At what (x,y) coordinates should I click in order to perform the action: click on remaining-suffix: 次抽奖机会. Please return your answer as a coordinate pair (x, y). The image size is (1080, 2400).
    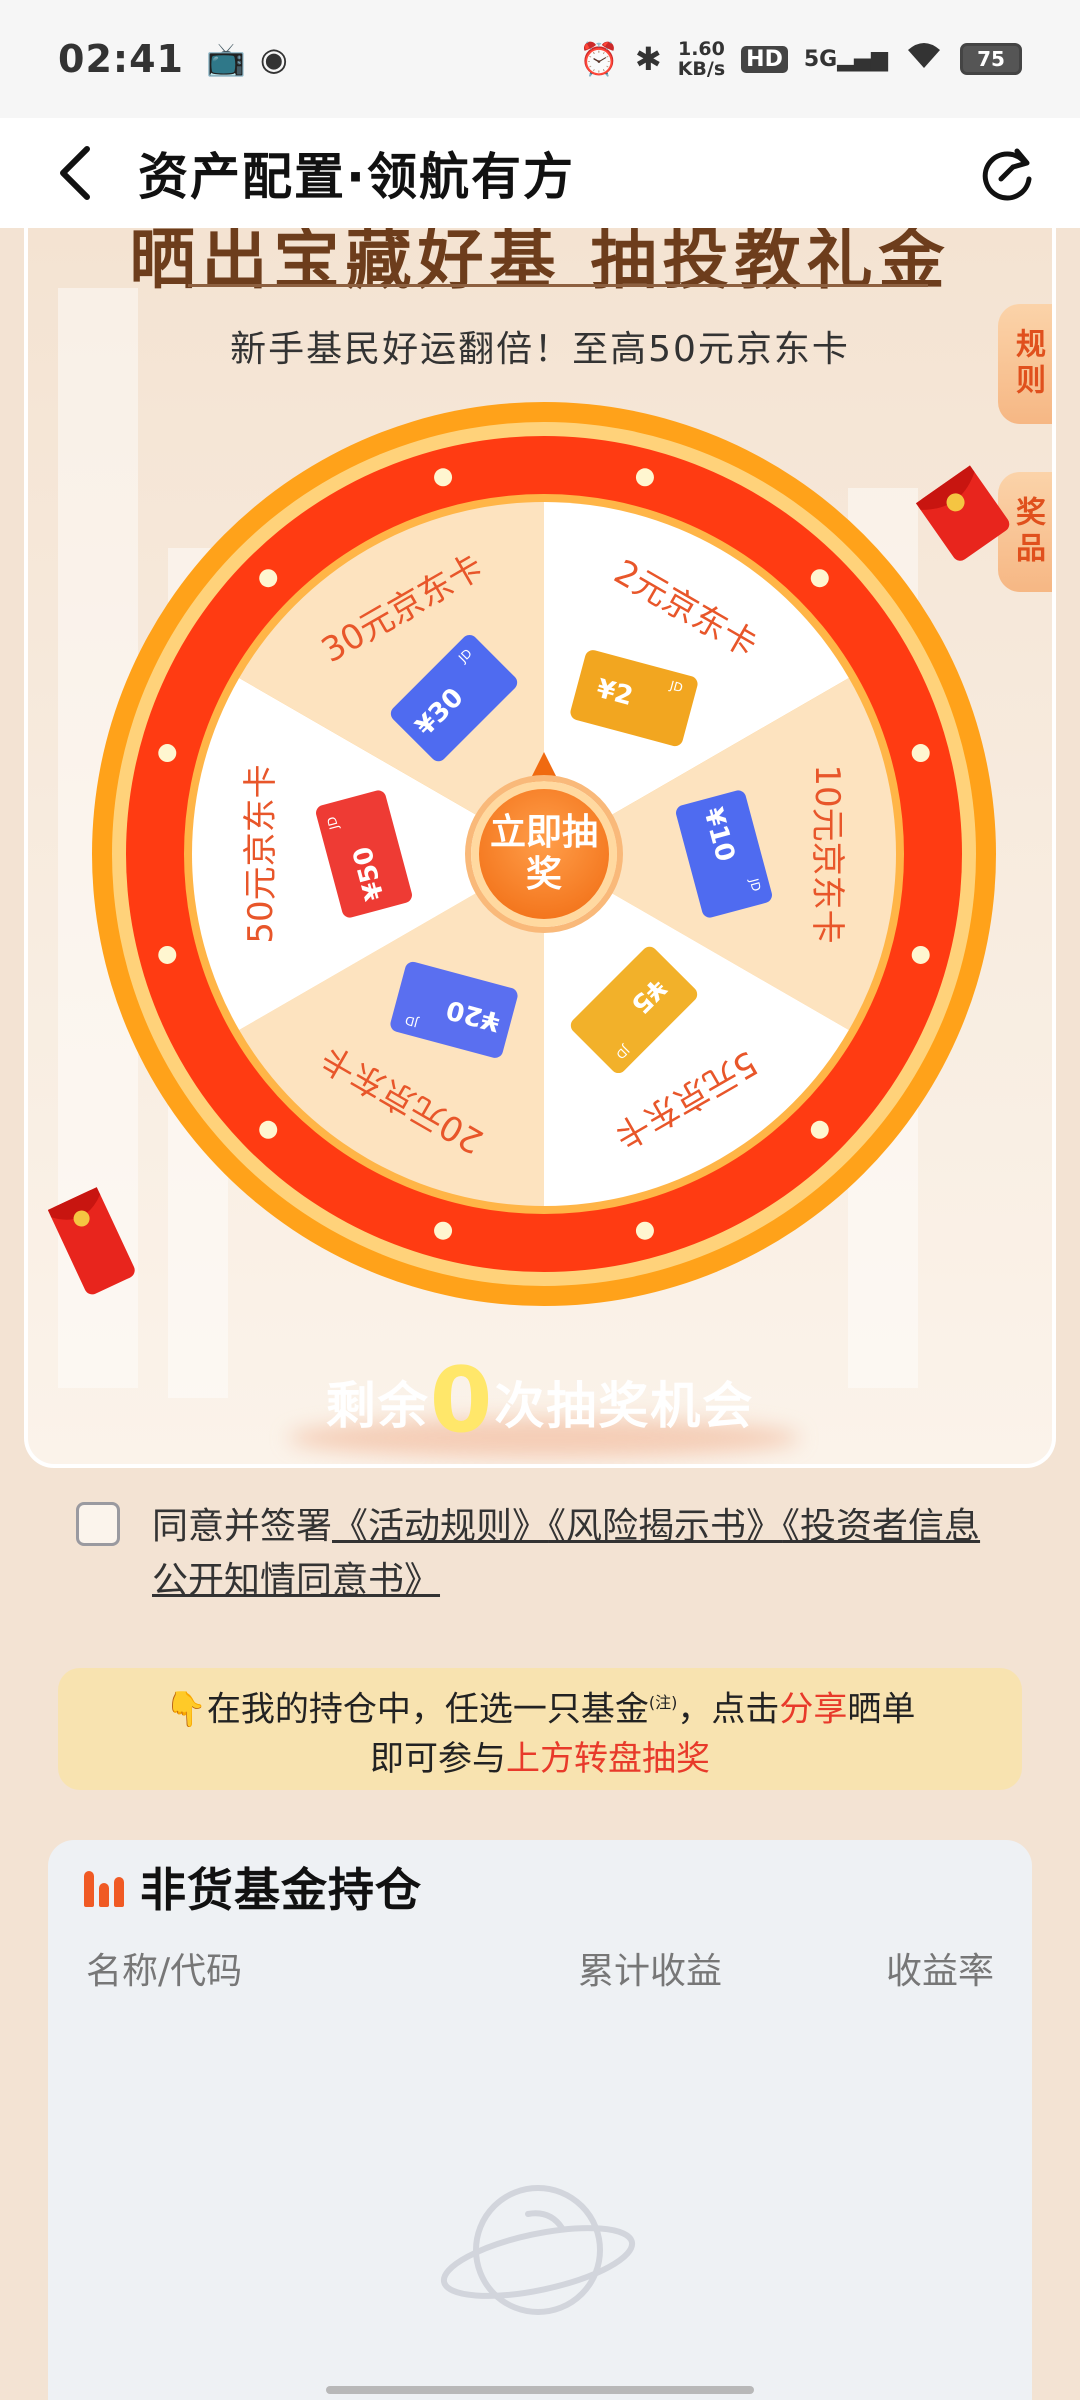
    Looking at the image, I should click on (624, 1406).